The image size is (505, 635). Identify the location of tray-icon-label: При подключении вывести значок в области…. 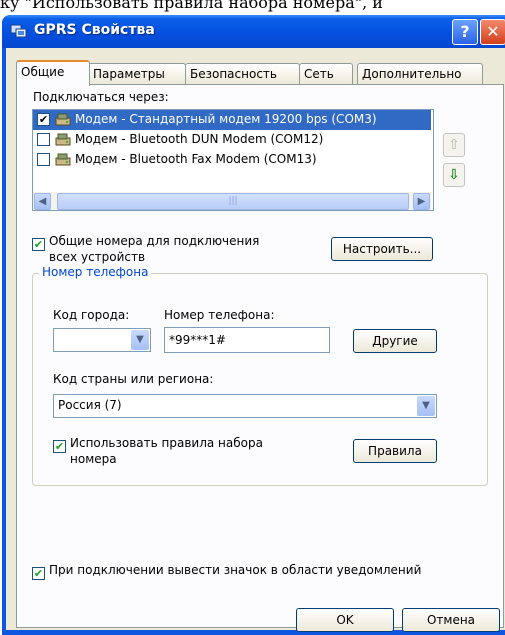
(235, 570).